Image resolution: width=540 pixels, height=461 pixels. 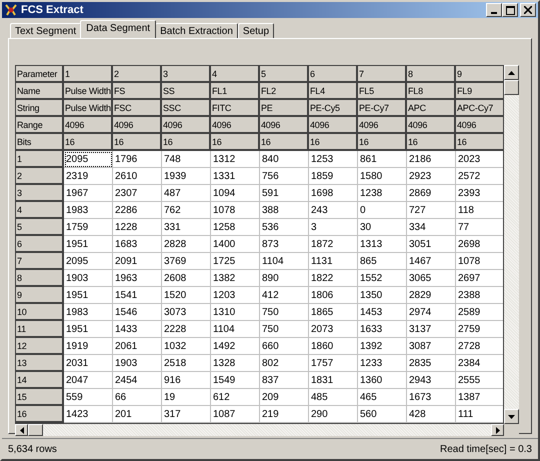 What do you see at coordinates (137, 278) in the screenshot?
I see `table-cell: 1963` at bounding box center [137, 278].